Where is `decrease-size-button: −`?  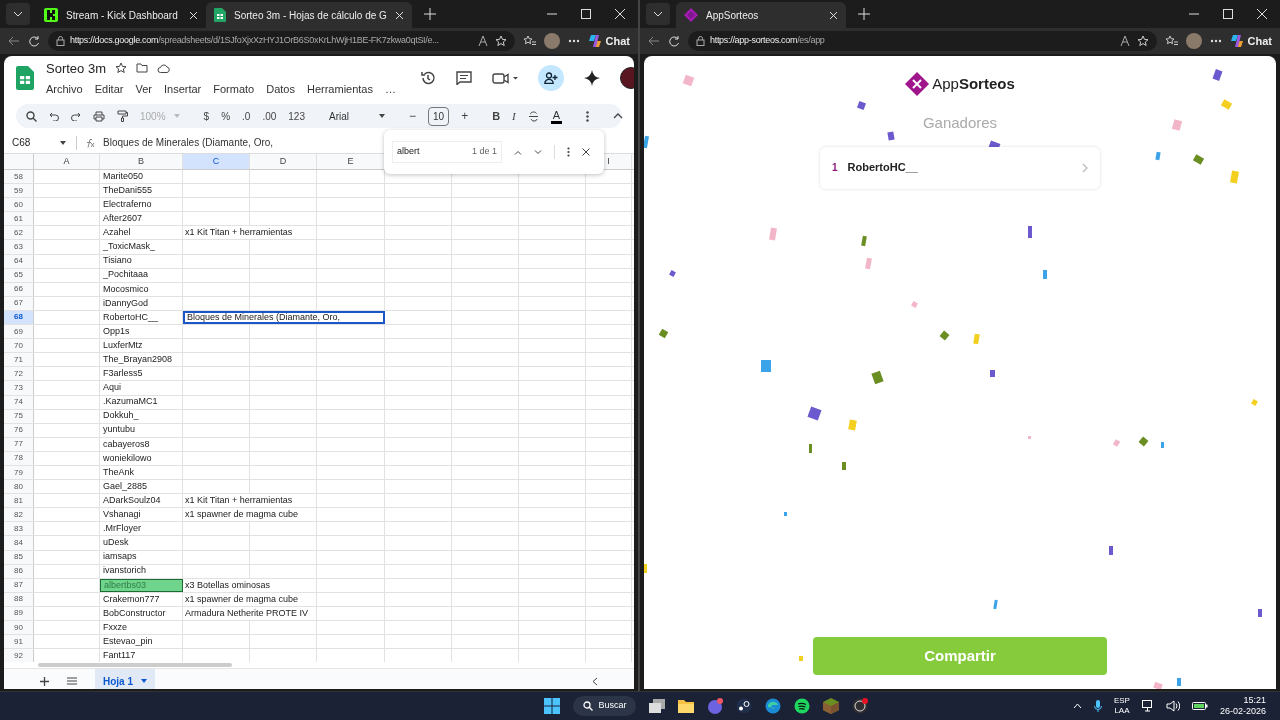
decrease-size-button: − is located at coordinates (412, 116).